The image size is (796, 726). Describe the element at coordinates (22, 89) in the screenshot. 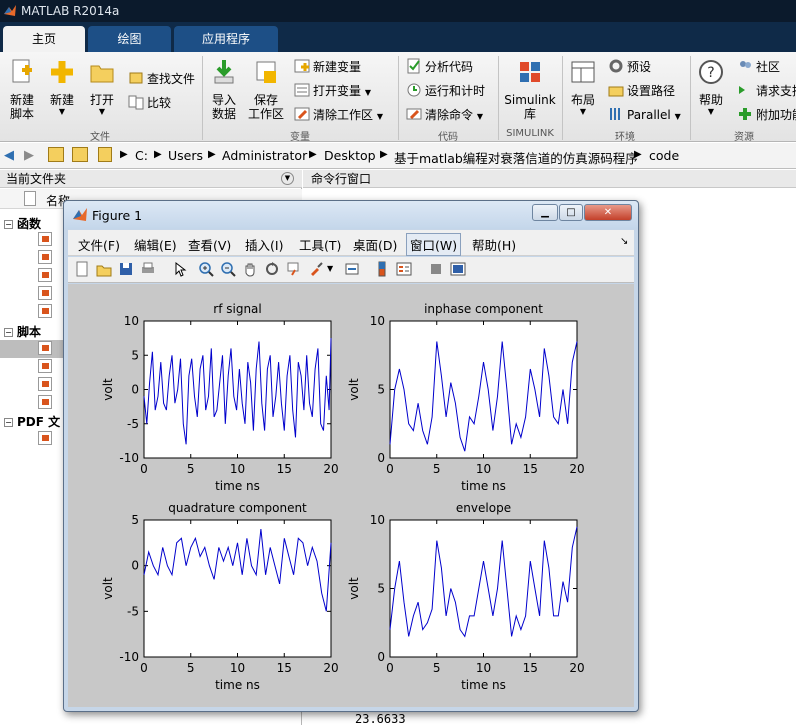

I see `new-script-button: 新建 脚本` at that location.